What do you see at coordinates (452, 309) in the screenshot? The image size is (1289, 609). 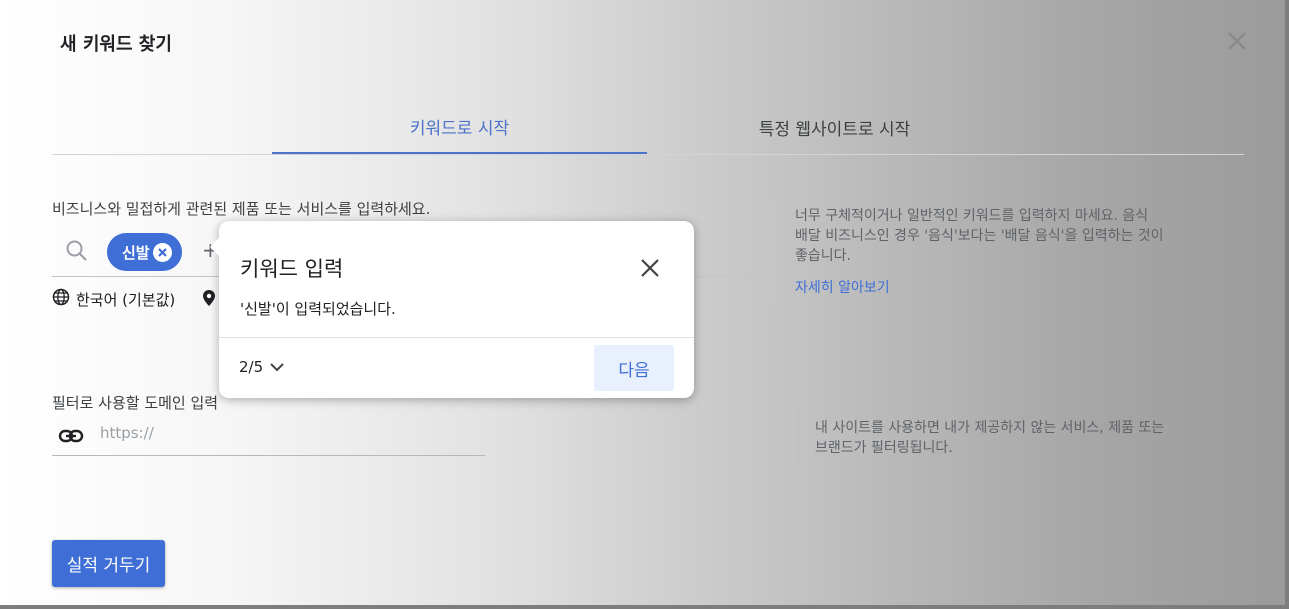 I see `onboarding-popover: 키워드 입력 '신발'이 입력되었습니다. 2/5 다음` at bounding box center [452, 309].